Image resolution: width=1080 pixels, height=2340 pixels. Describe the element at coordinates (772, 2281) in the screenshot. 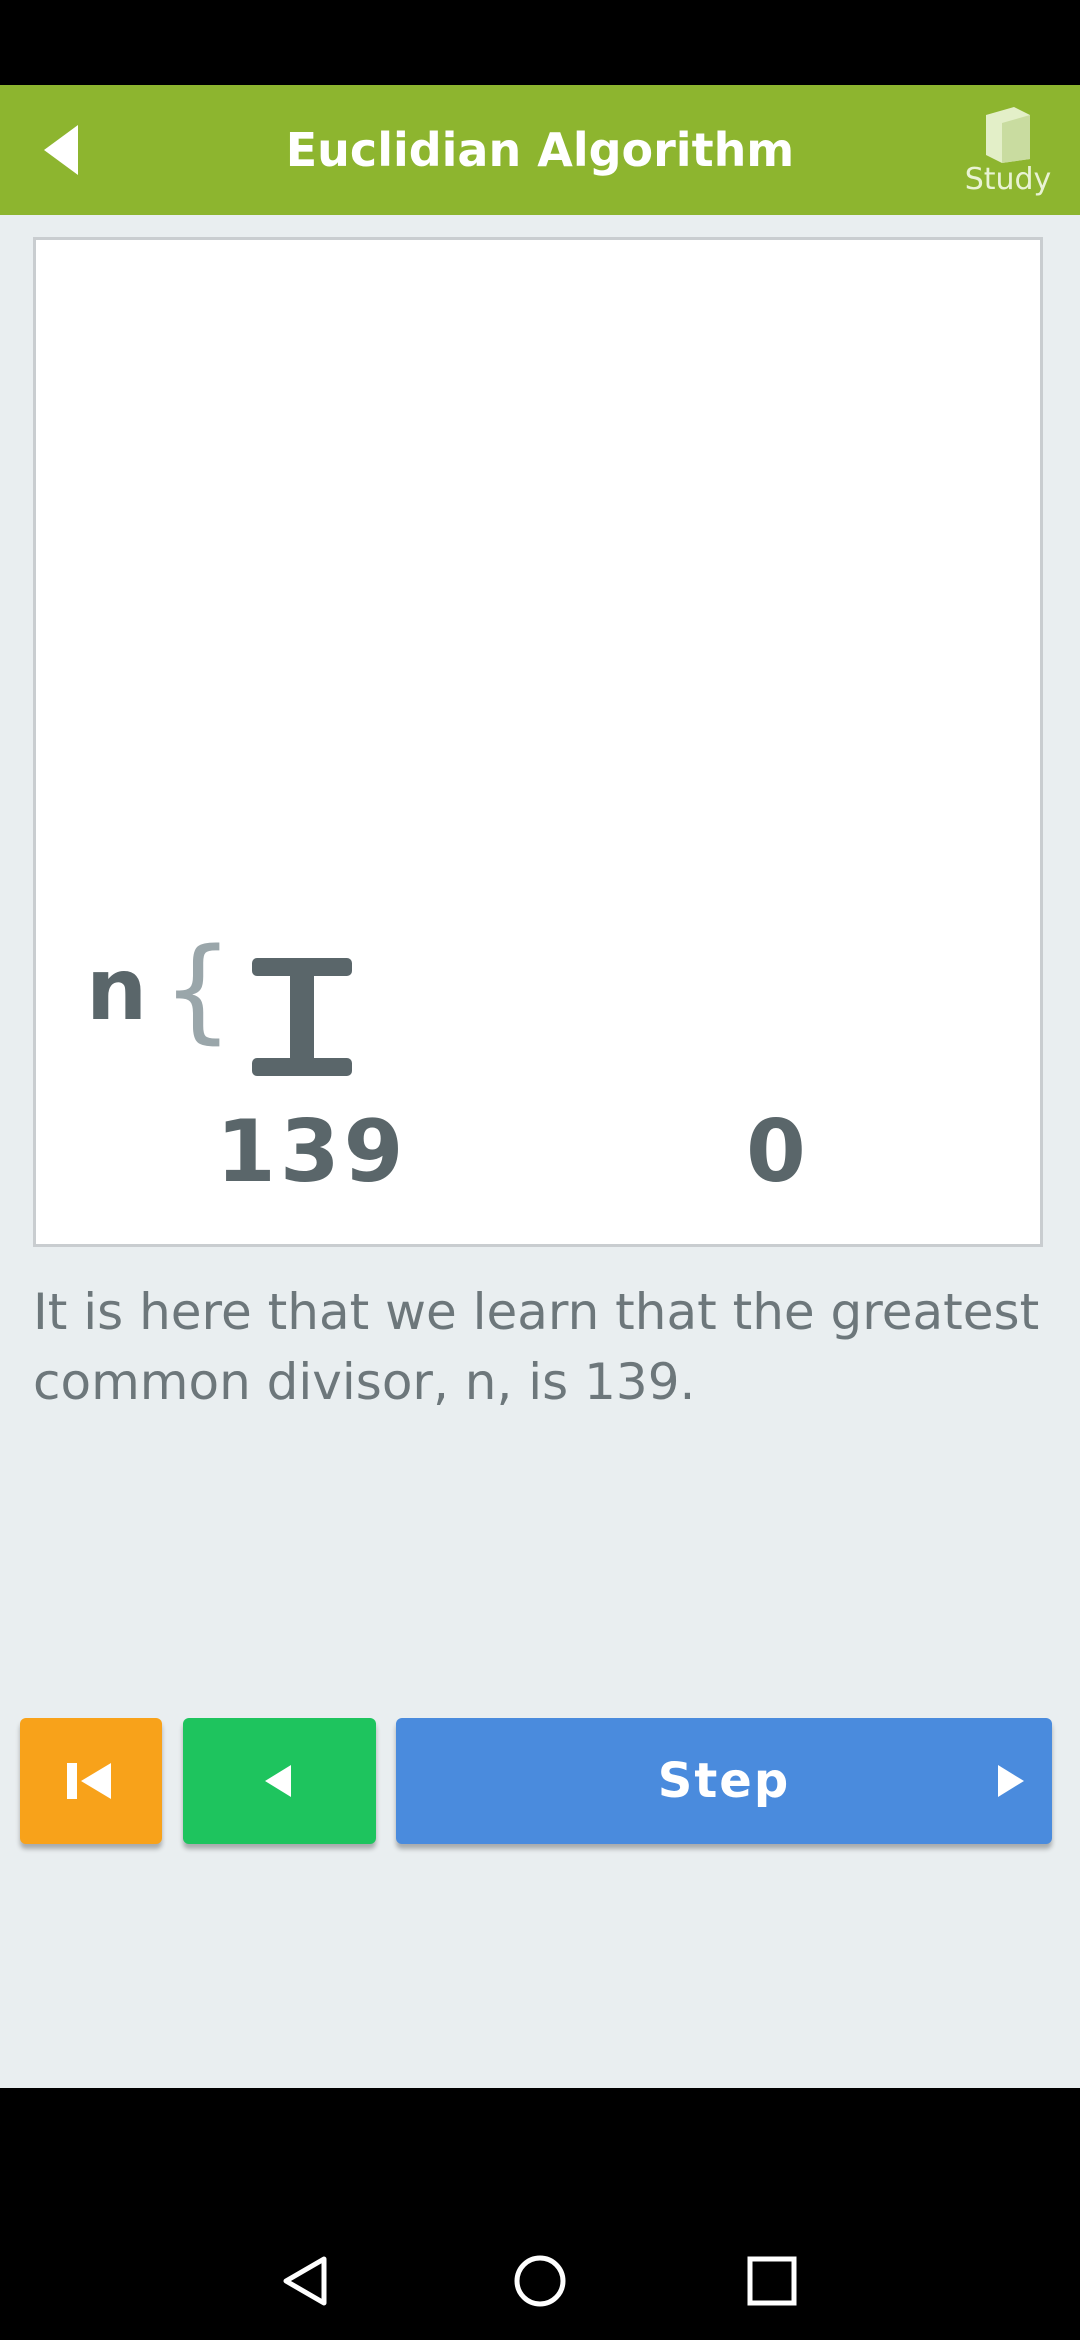

I see `nav-recents-icon` at that location.